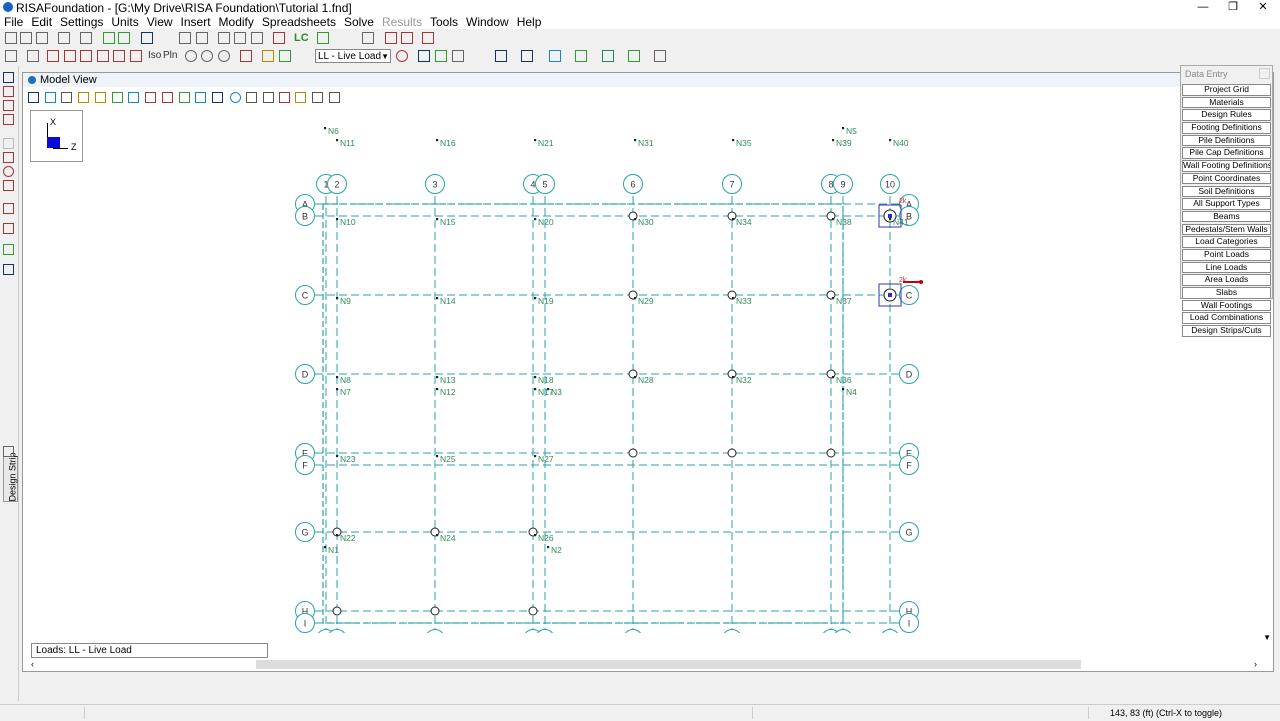  What do you see at coordinates (1226, 140) in the screenshot?
I see `data-entry-pile-definitions: Pile Definitions` at bounding box center [1226, 140].